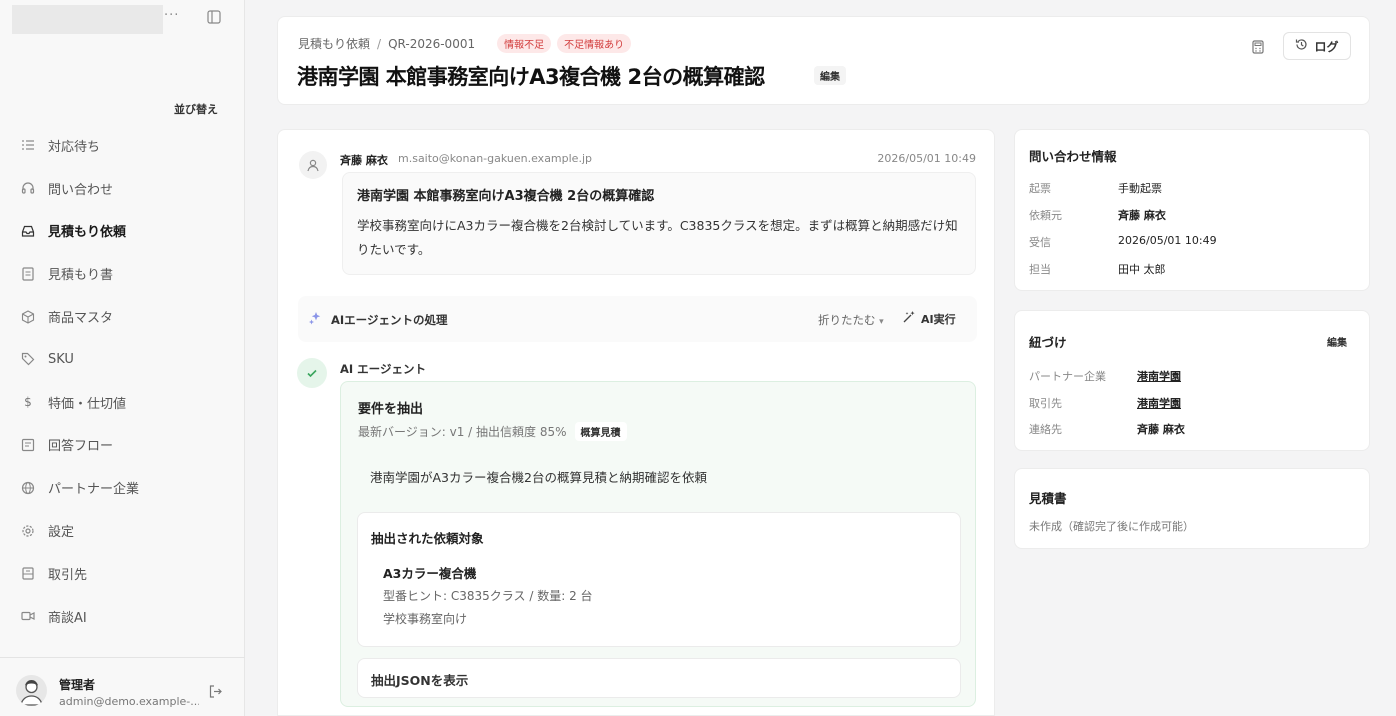 The width and height of the screenshot is (1396, 716). I want to click on info-key: 受信, so click(1040, 242).